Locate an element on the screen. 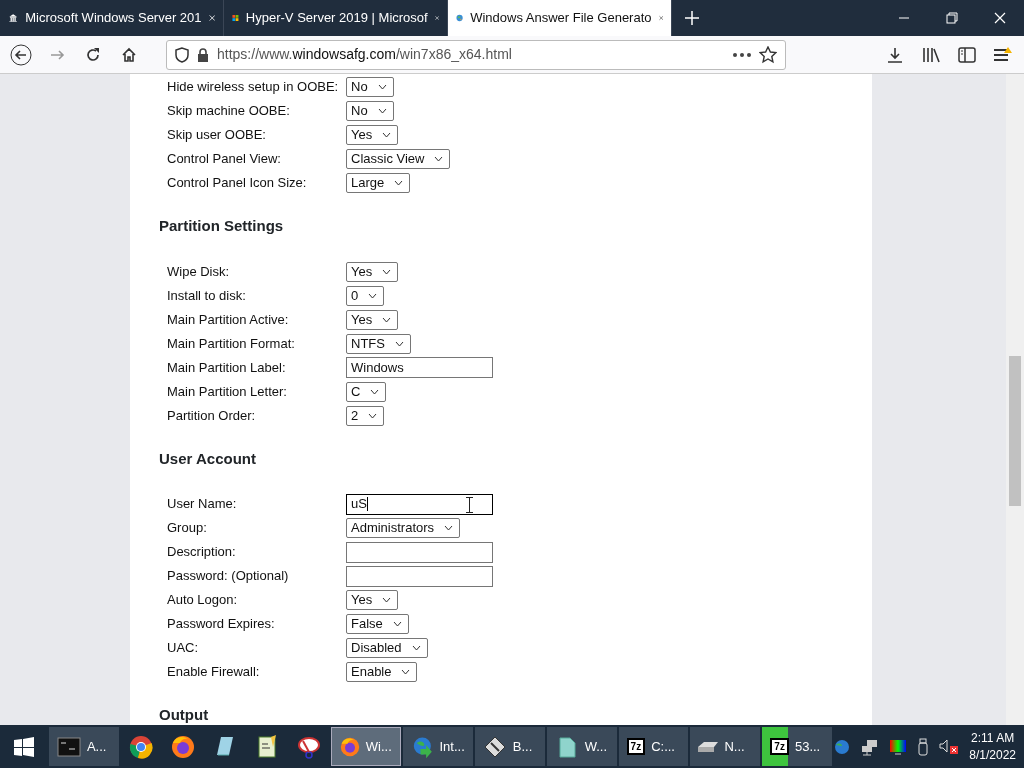  select-field: Large is located at coordinates (378, 183).